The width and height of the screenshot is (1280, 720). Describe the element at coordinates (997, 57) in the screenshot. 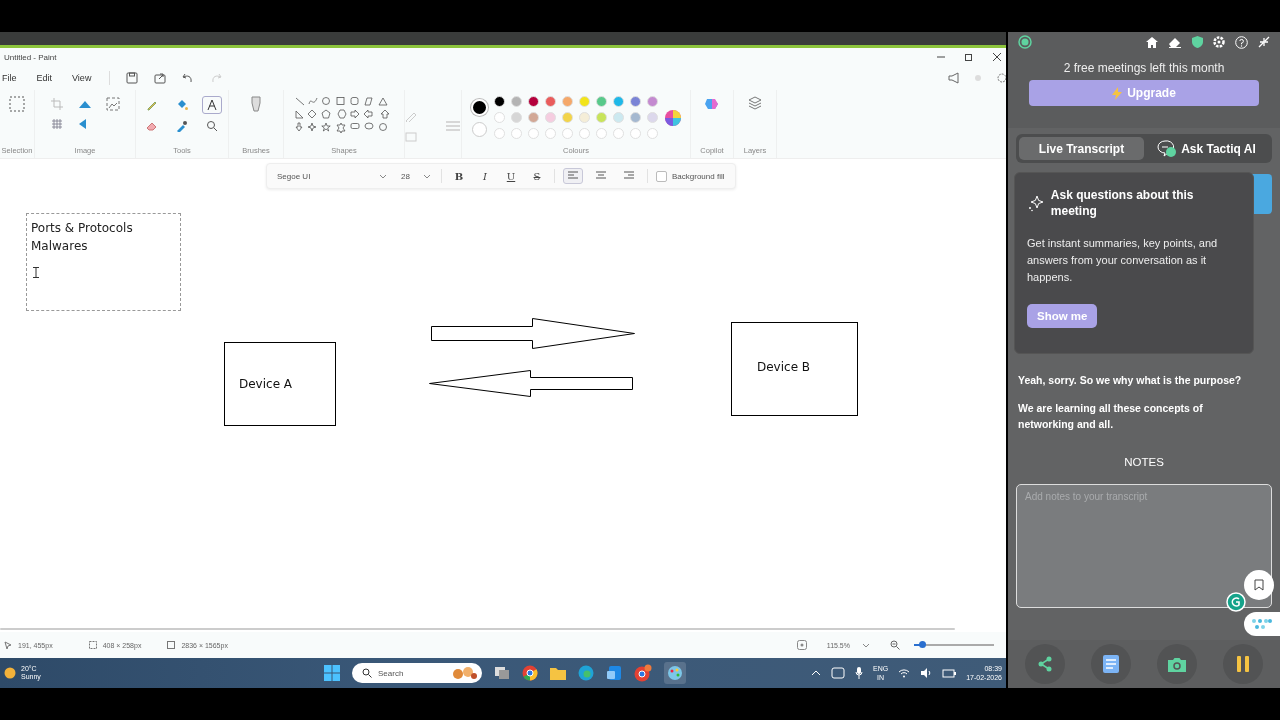

I see `close-icon` at that location.